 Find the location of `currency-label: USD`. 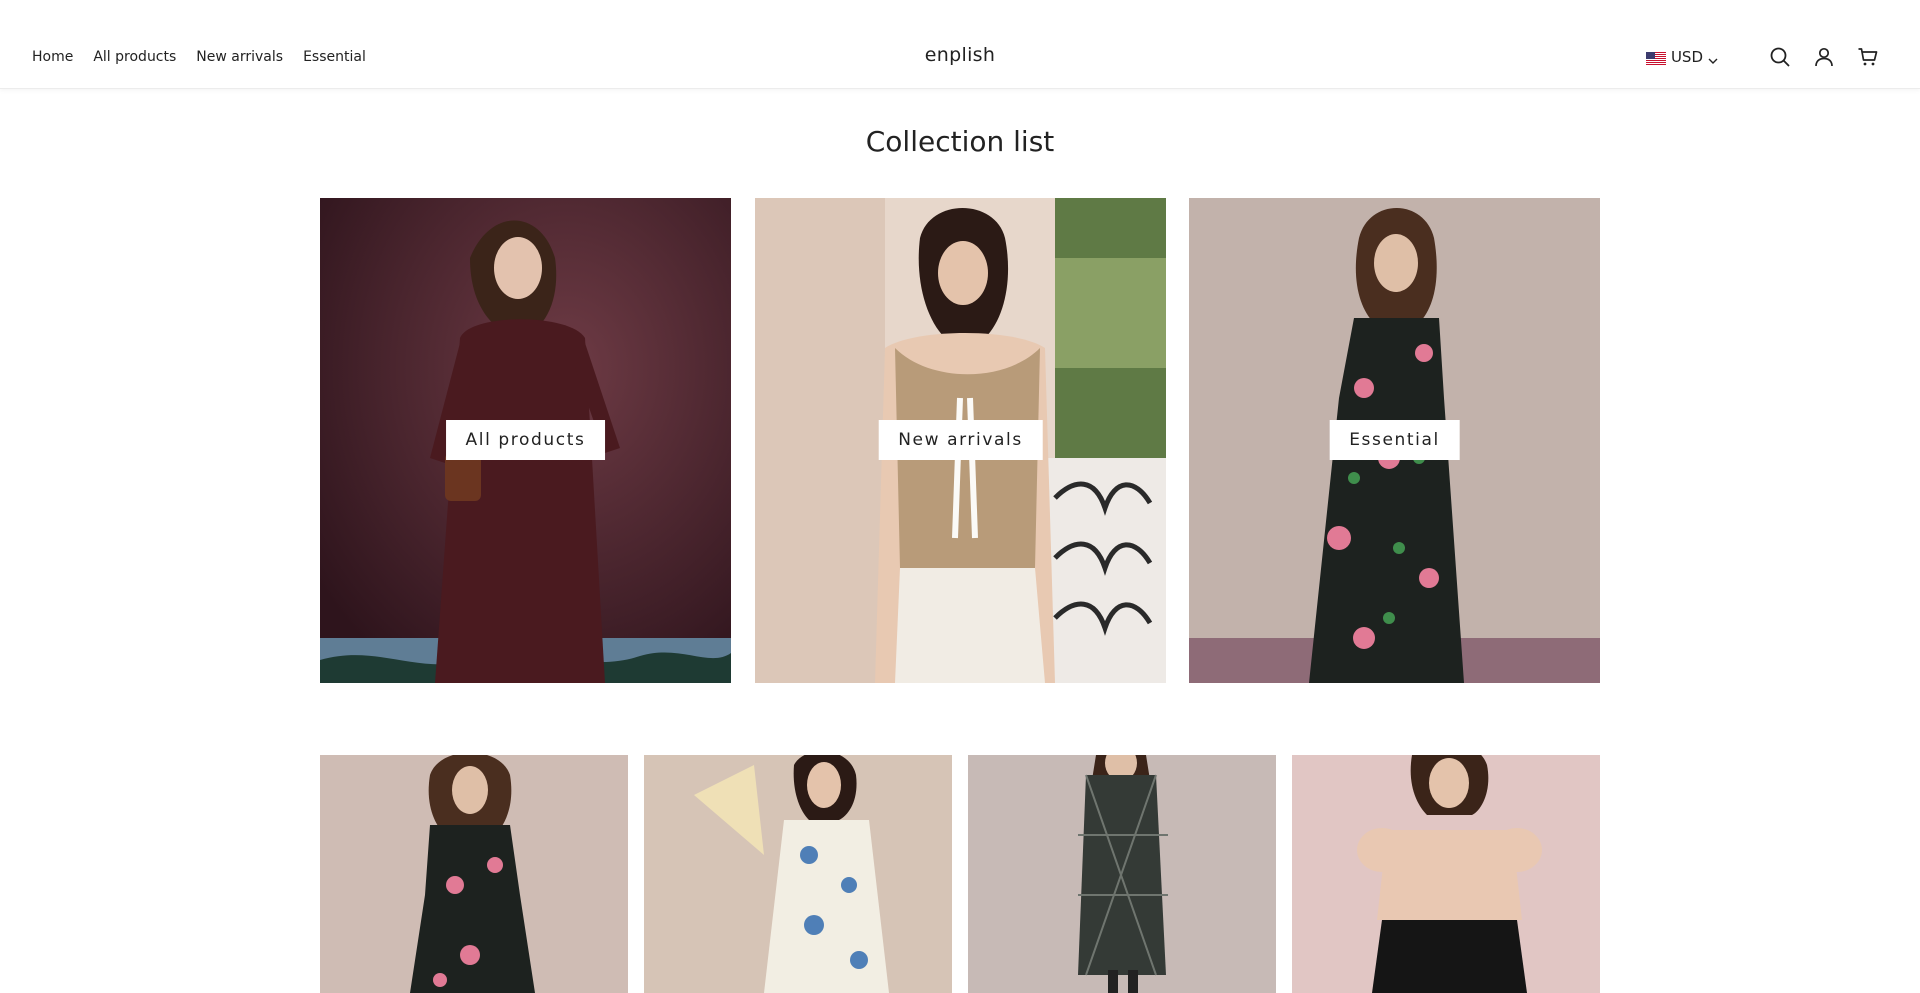

currency-label: USD is located at coordinates (1686, 57).